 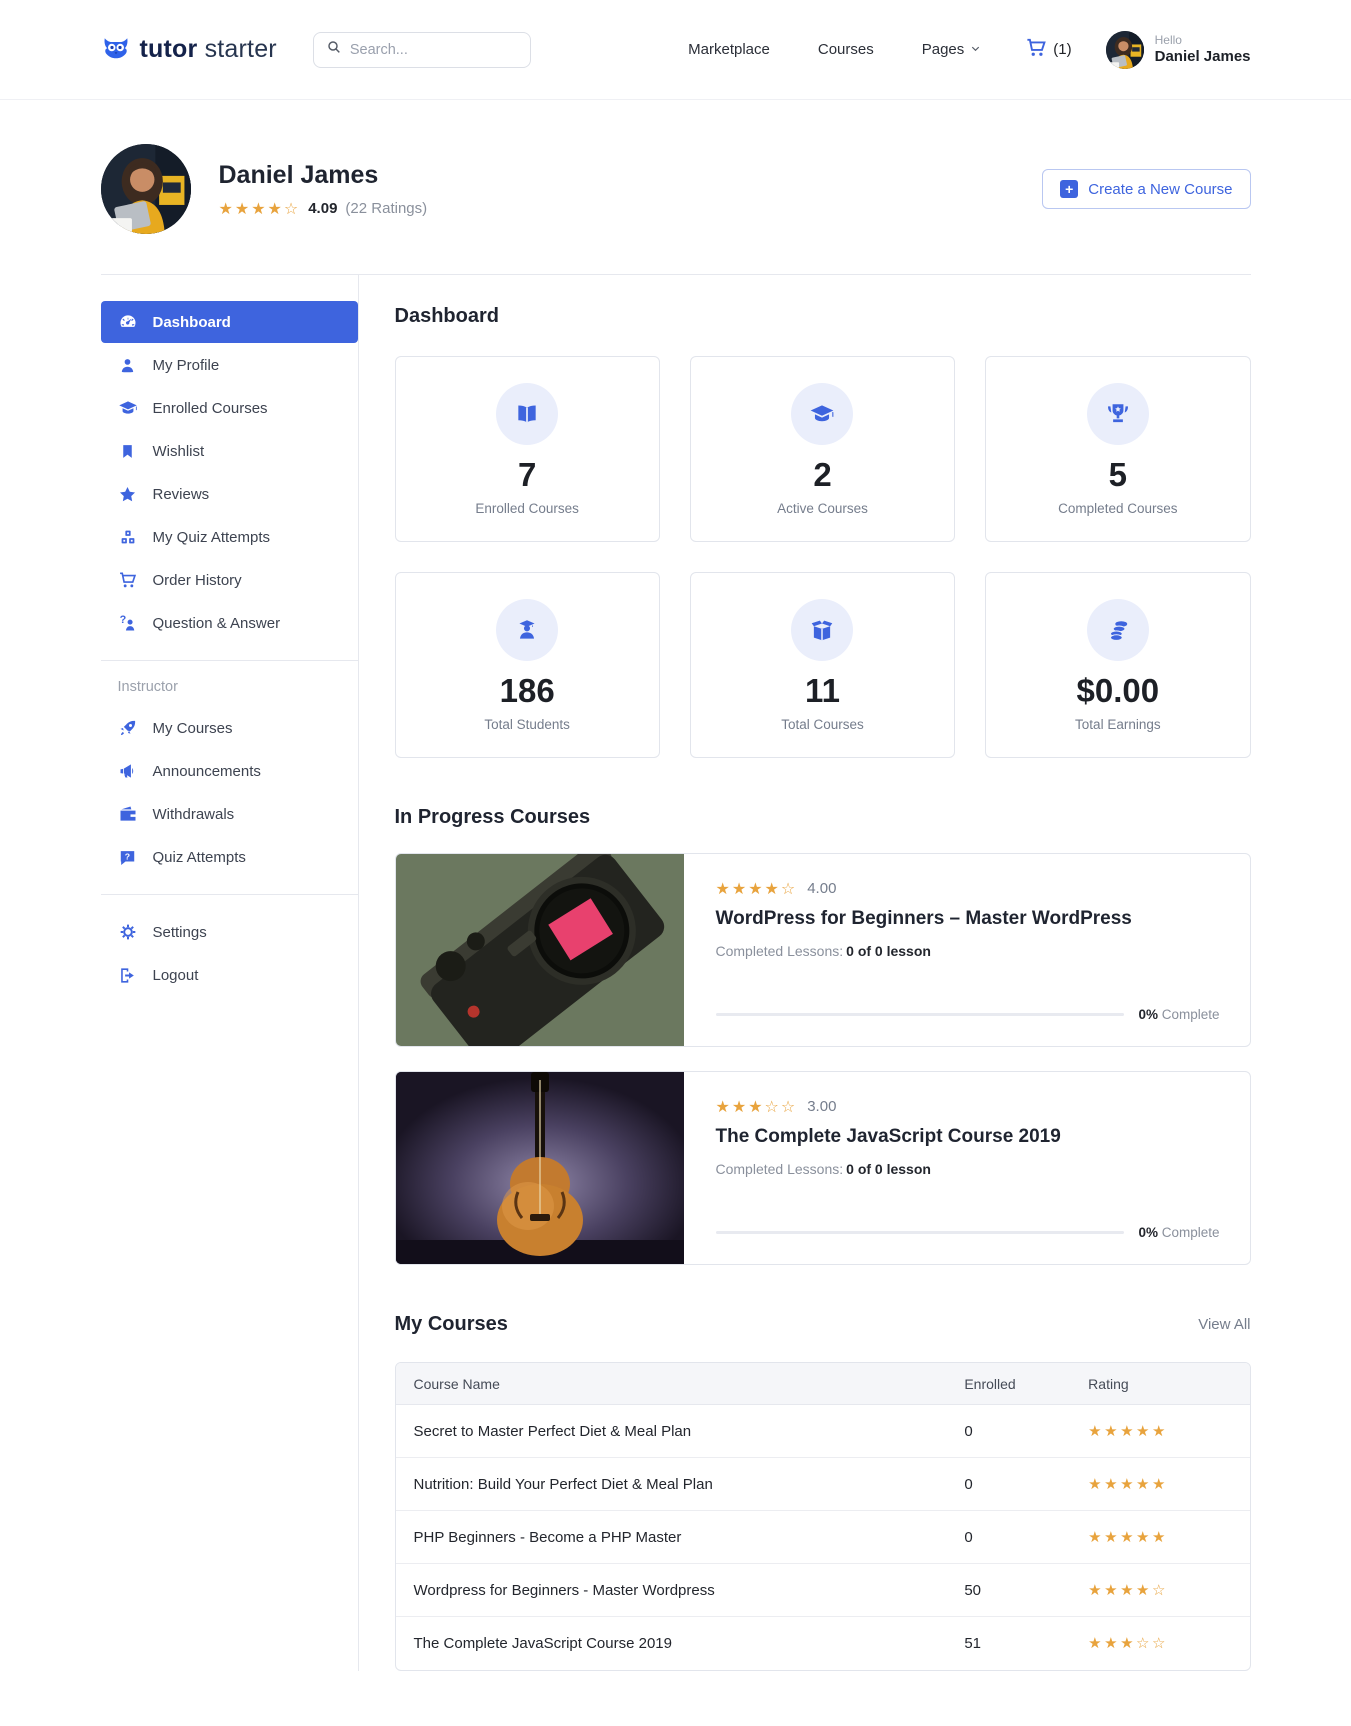 I want to click on course-title: The Complete JavaScript Course 2019, so click(x=968, y=1137).